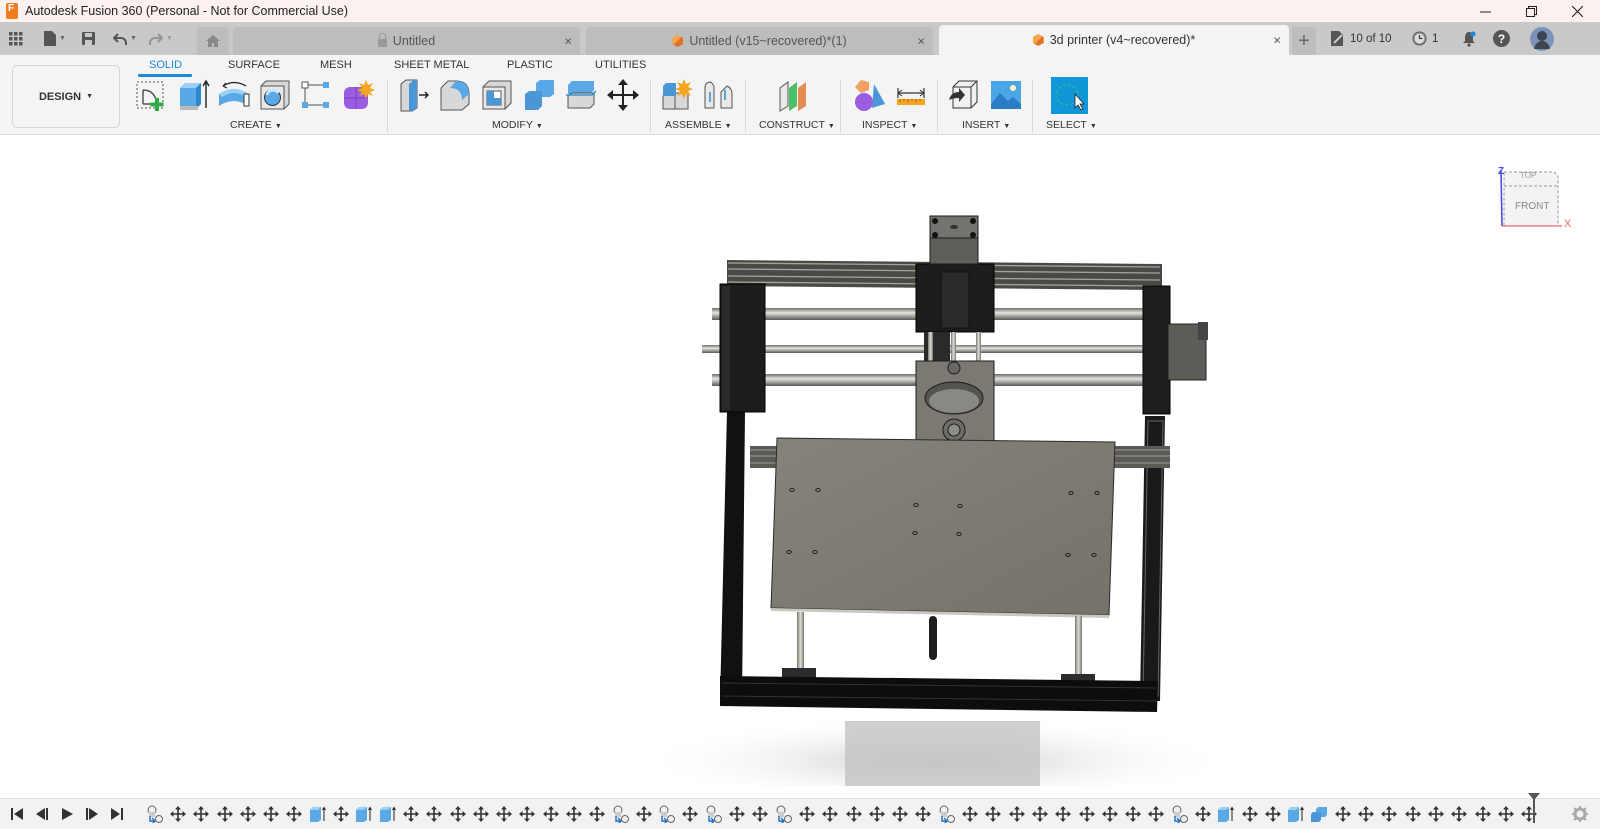  I want to click on press-pull-button, so click(414, 95).